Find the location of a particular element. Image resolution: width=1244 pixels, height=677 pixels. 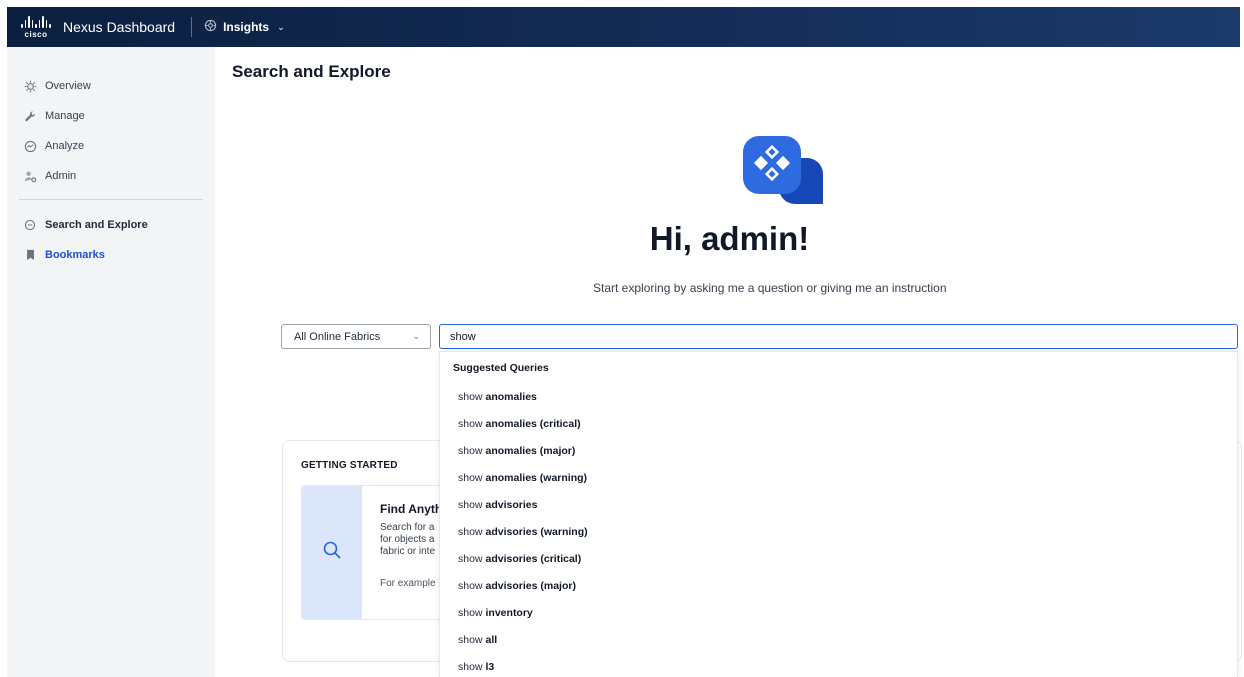

suggestion-keyword: l3 is located at coordinates (490, 666).